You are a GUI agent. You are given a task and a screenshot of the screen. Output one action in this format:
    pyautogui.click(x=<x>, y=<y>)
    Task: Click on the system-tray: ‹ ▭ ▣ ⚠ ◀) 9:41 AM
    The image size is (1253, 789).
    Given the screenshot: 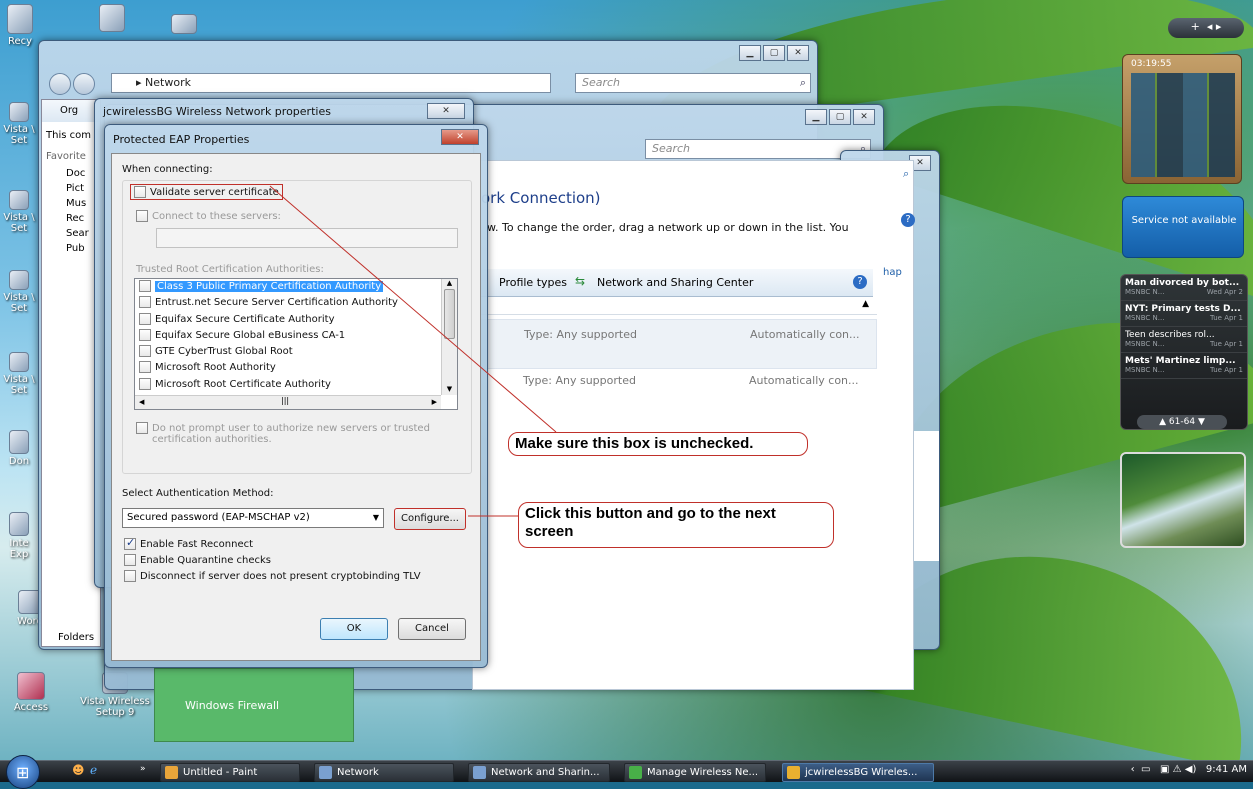 What is the action you would take?
    pyautogui.click(x=1189, y=769)
    